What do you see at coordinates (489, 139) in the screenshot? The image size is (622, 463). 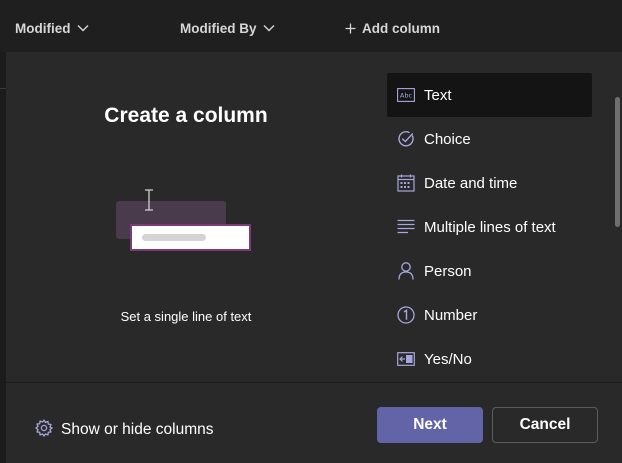 I see `column-type-choice: Choice` at bounding box center [489, 139].